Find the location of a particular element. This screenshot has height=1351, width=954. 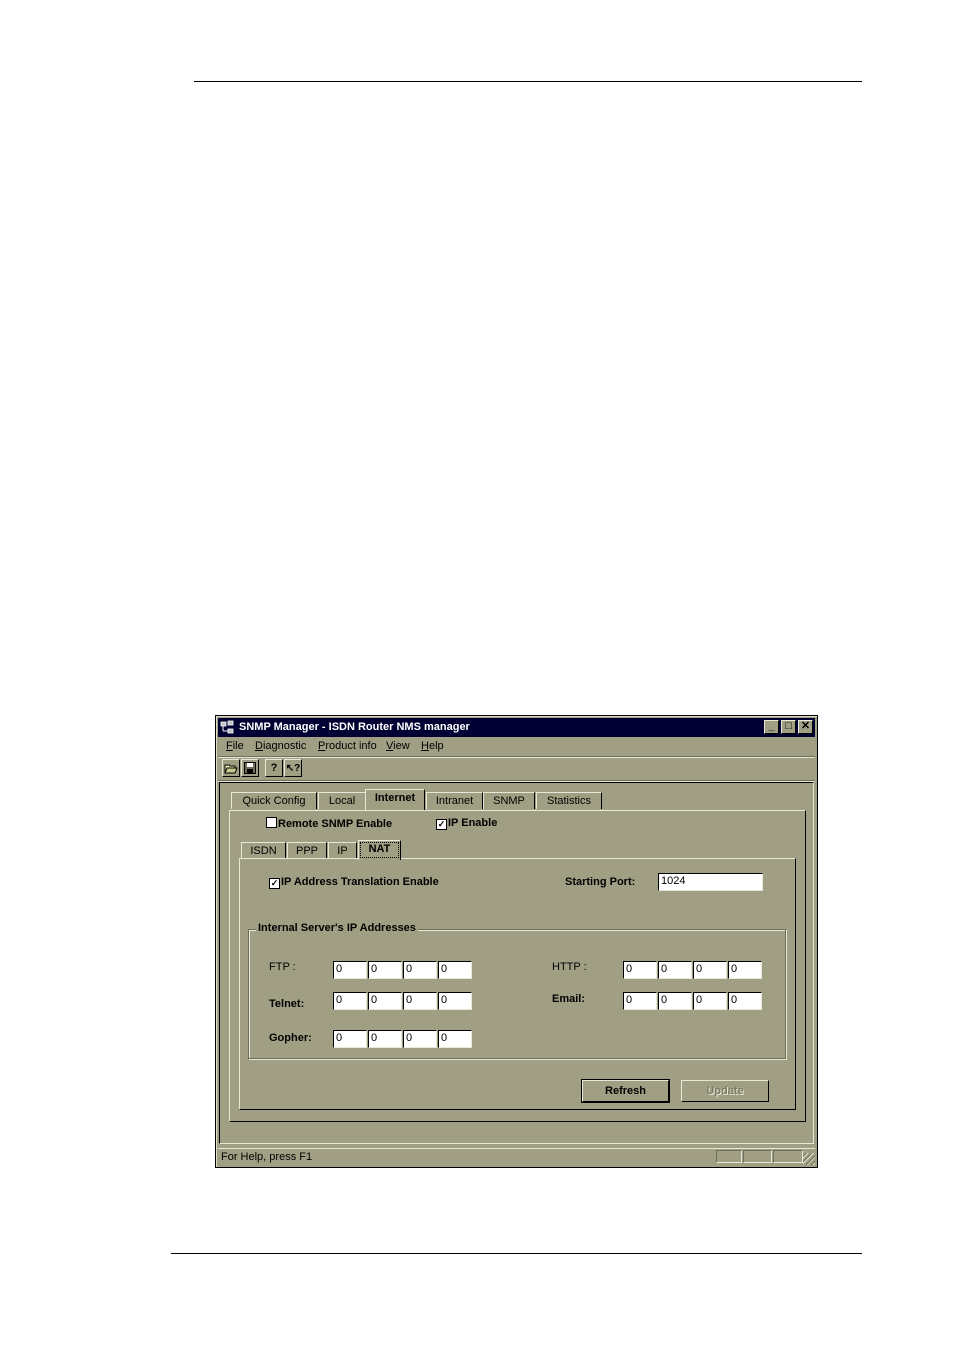

telnet-ip-octet-3: 0 is located at coordinates (420, 1001).